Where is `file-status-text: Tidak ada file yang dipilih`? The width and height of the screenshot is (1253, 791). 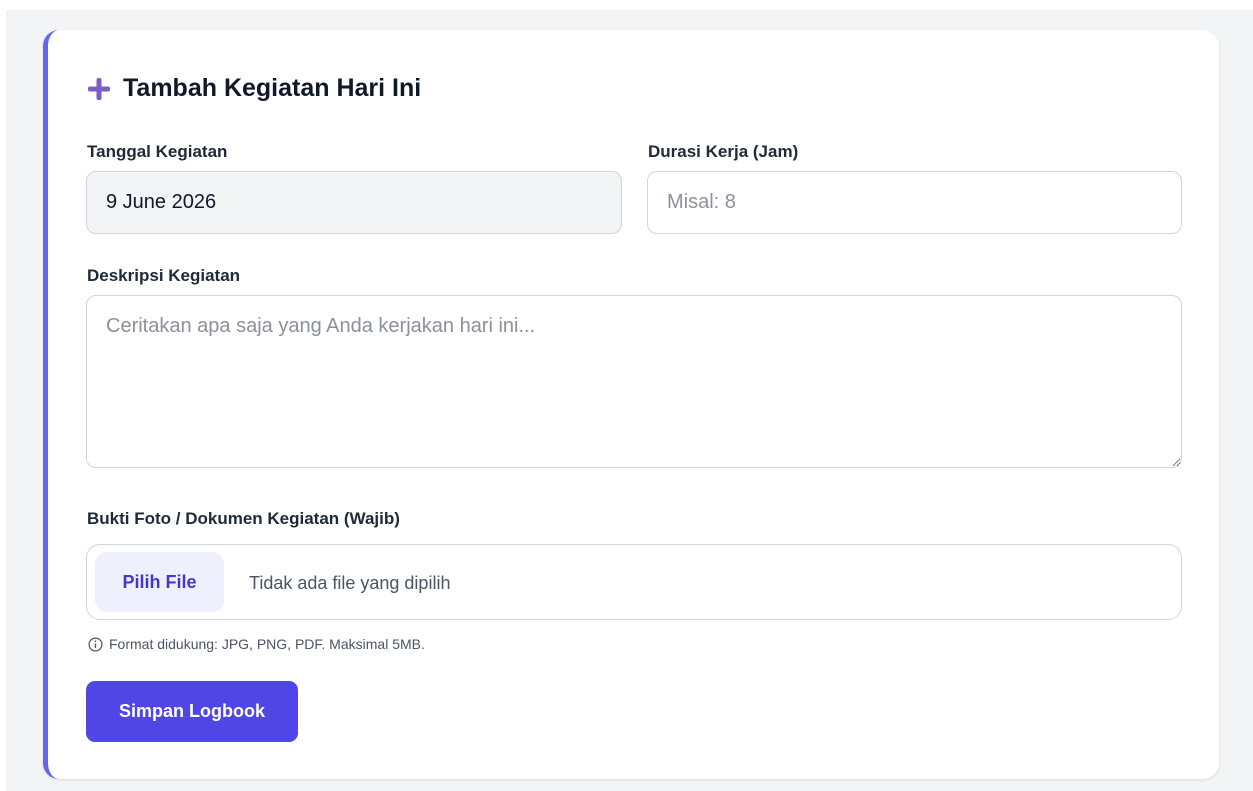 file-status-text: Tidak ada file yang dipilih is located at coordinates (350, 583).